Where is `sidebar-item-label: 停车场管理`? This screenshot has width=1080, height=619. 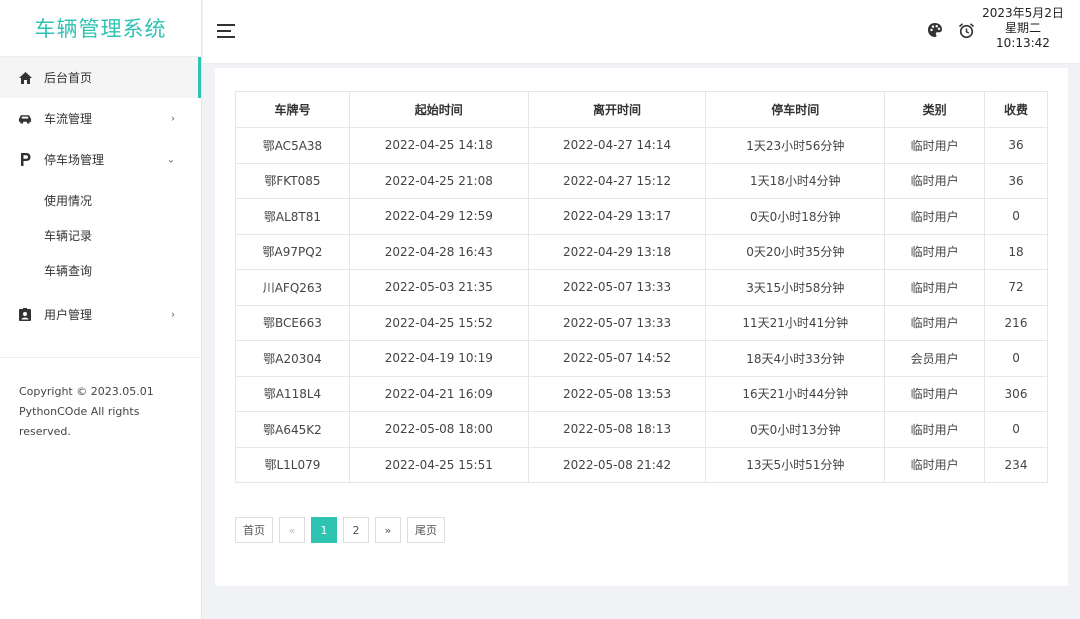
sidebar-item-label: 停车场管理 is located at coordinates (74, 160).